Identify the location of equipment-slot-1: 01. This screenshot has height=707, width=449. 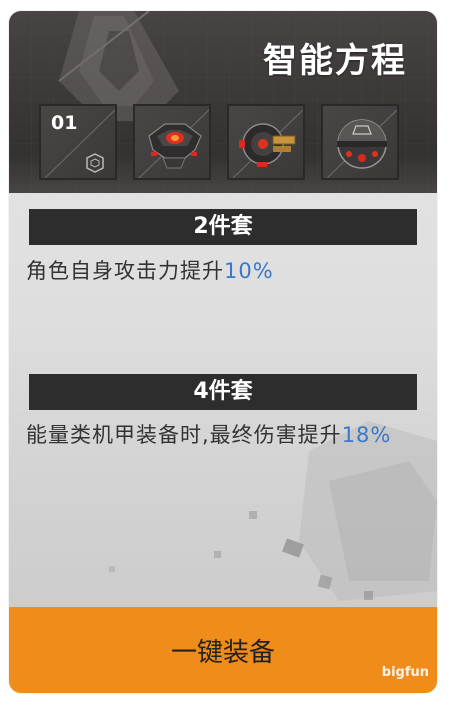
(78, 142).